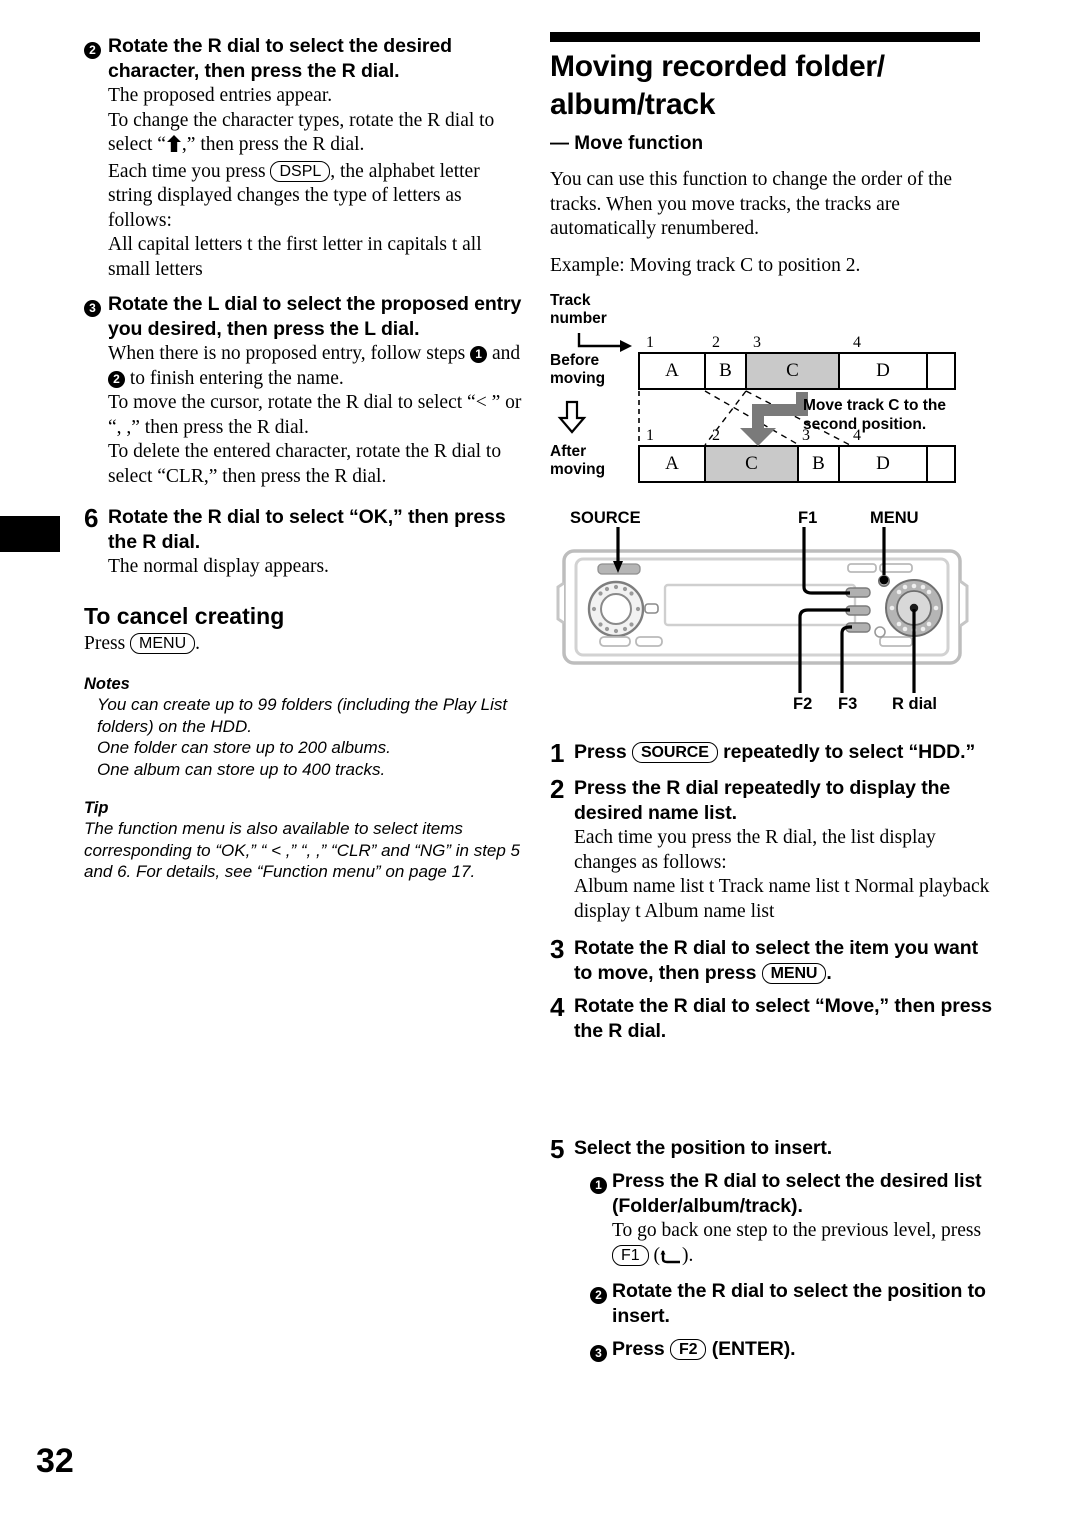 The height and width of the screenshot is (1529, 1080). Describe the element at coordinates (765, 37) in the screenshot. I see `section-rule` at that location.